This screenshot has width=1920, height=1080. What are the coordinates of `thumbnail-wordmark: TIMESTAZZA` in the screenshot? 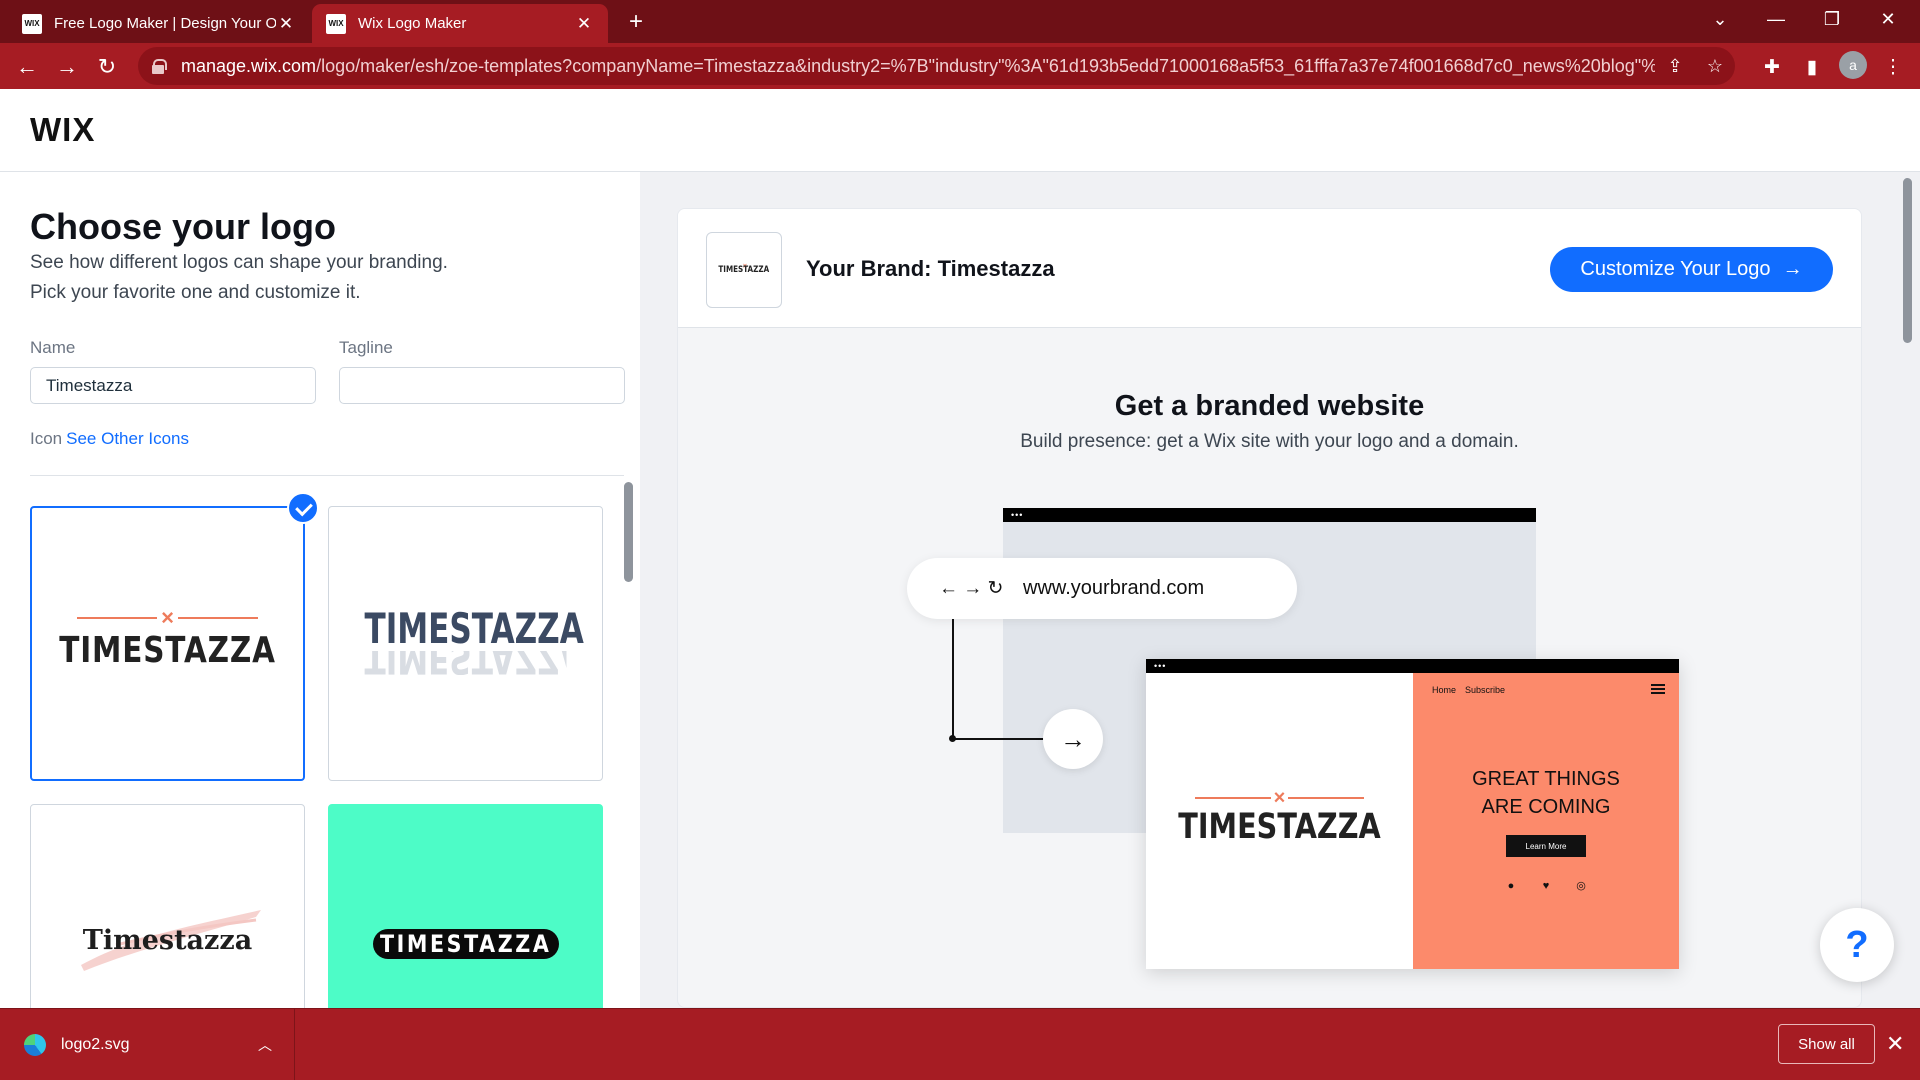 It's located at (744, 270).